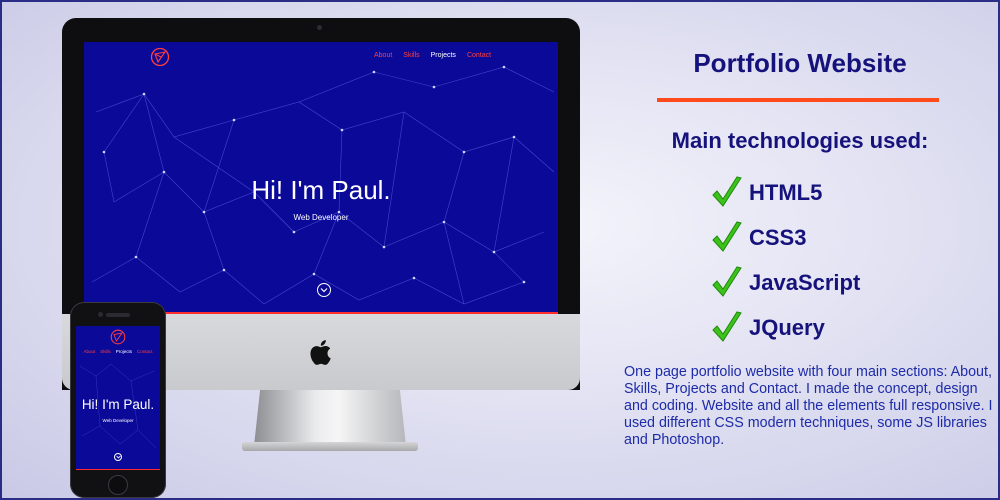 This screenshot has width=1000, height=500. Describe the element at coordinates (383, 55) in the screenshot. I see `nav-about: About` at that location.